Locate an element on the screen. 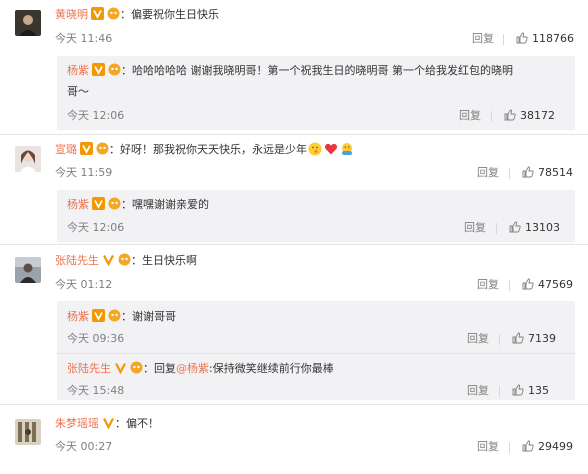  like-button: 13103 is located at coordinates (534, 228).